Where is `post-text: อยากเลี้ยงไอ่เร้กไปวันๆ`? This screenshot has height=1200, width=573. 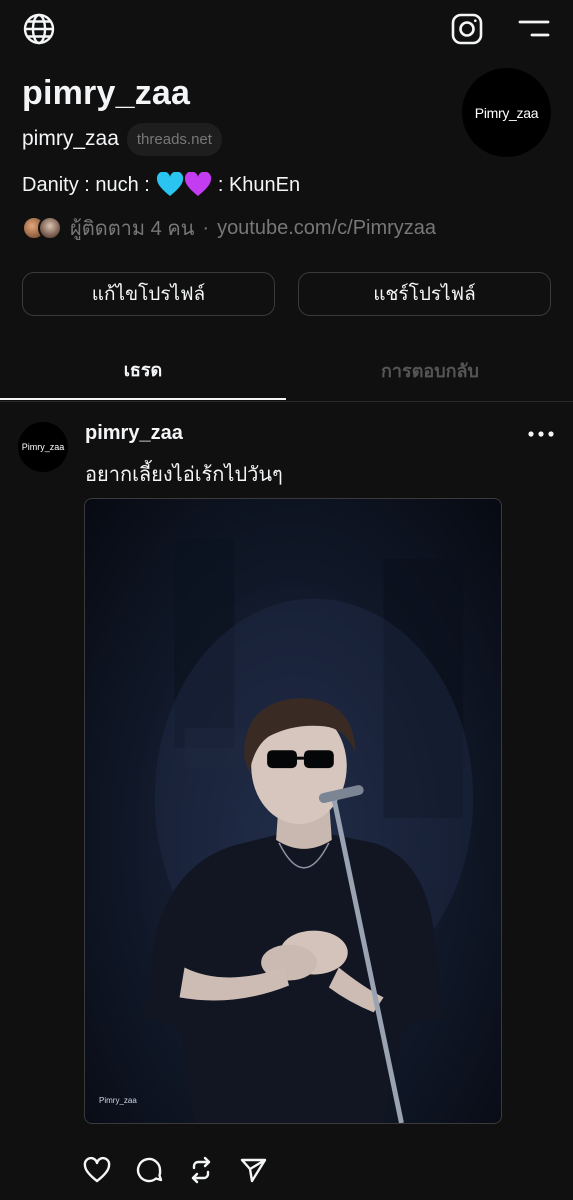 post-text: อยากเลี้ยงไอ่เร้กไปวันๆ is located at coordinates (184, 474).